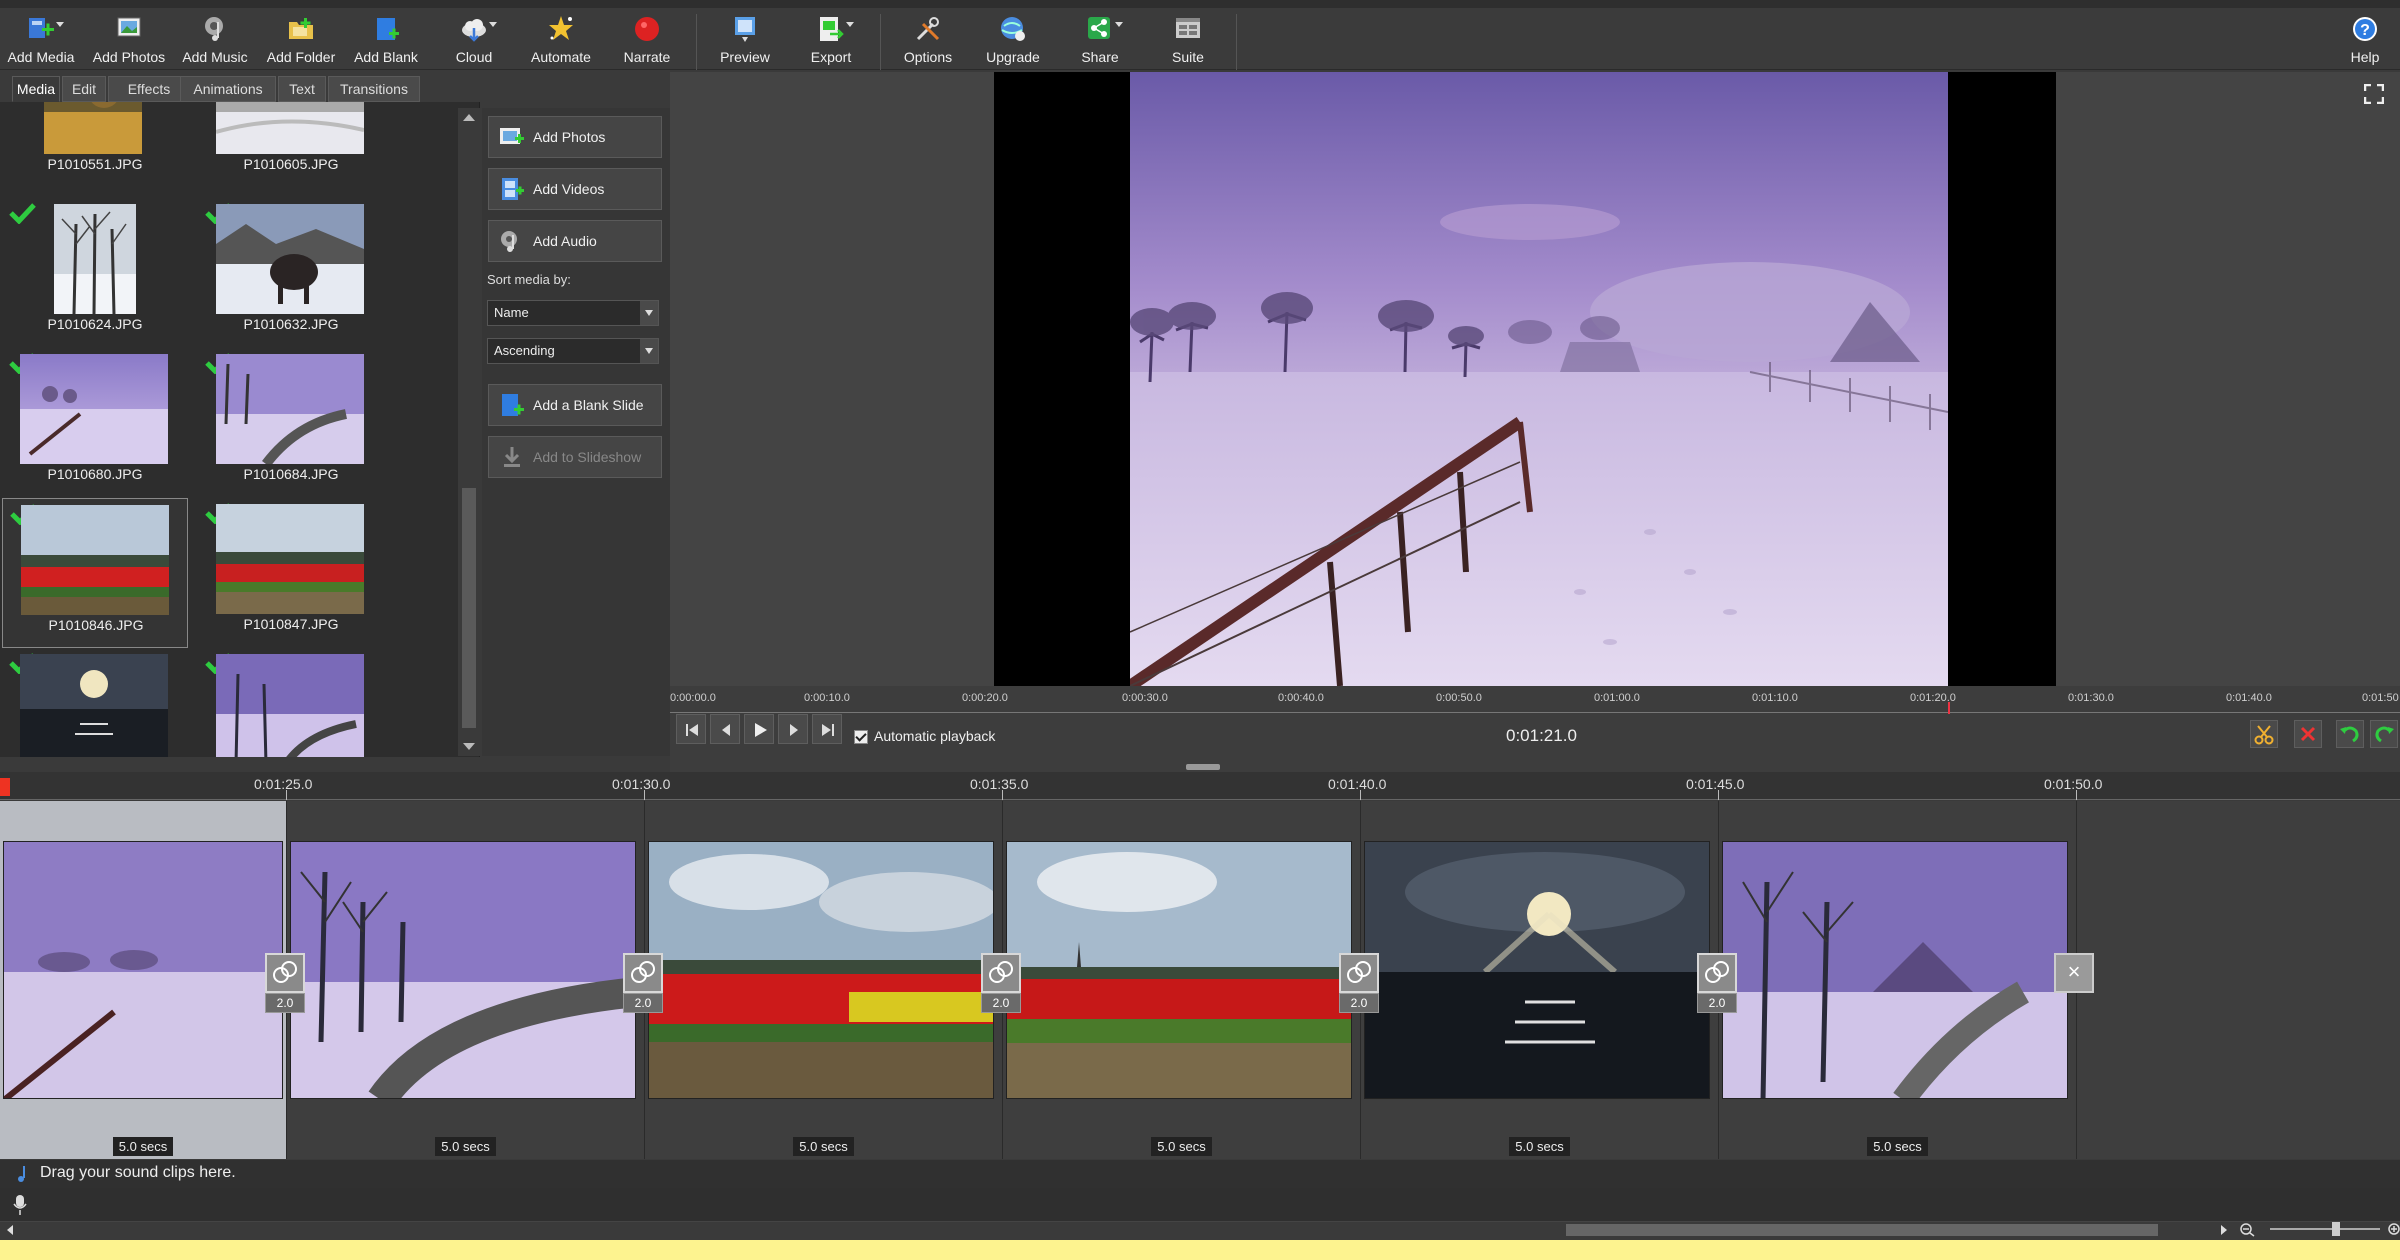 The width and height of the screenshot is (2400, 1260). What do you see at coordinates (691, 729) in the screenshot?
I see `go-to-start-button` at bounding box center [691, 729].